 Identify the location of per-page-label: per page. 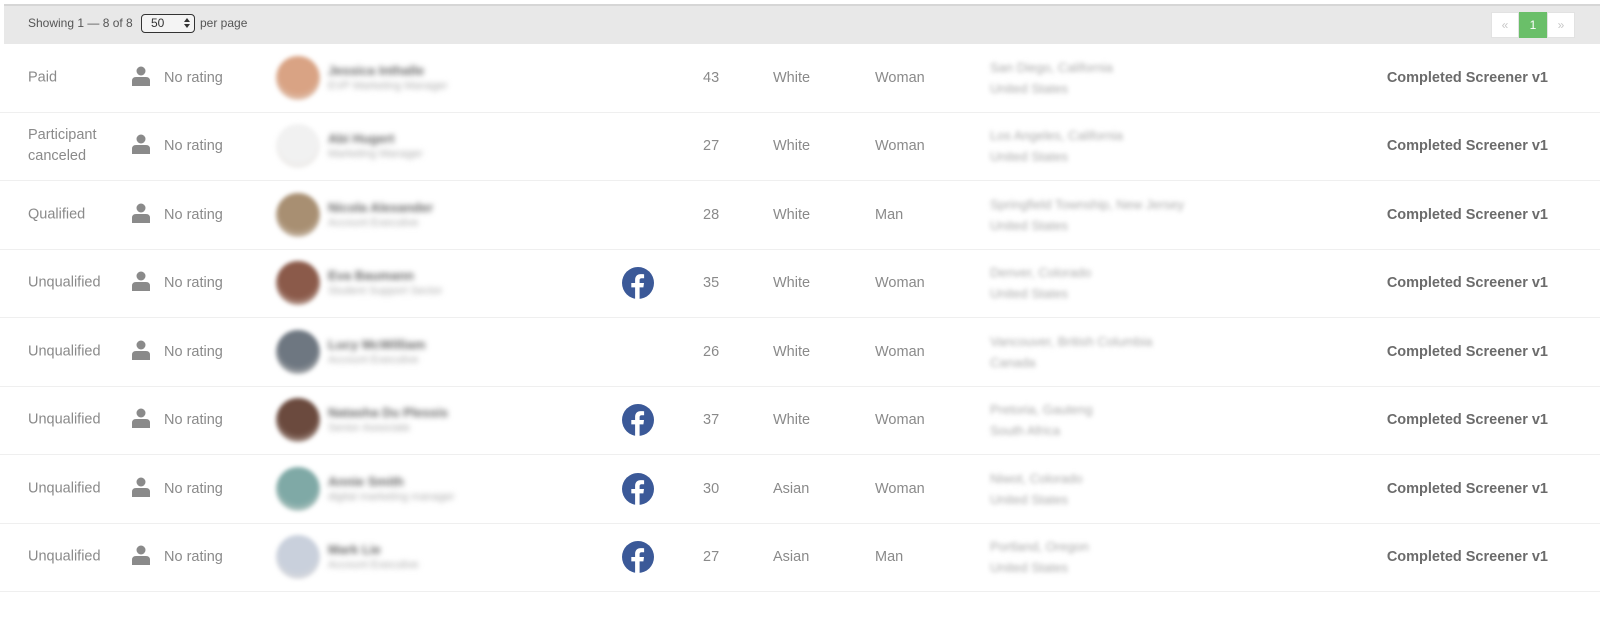
(224, 23).